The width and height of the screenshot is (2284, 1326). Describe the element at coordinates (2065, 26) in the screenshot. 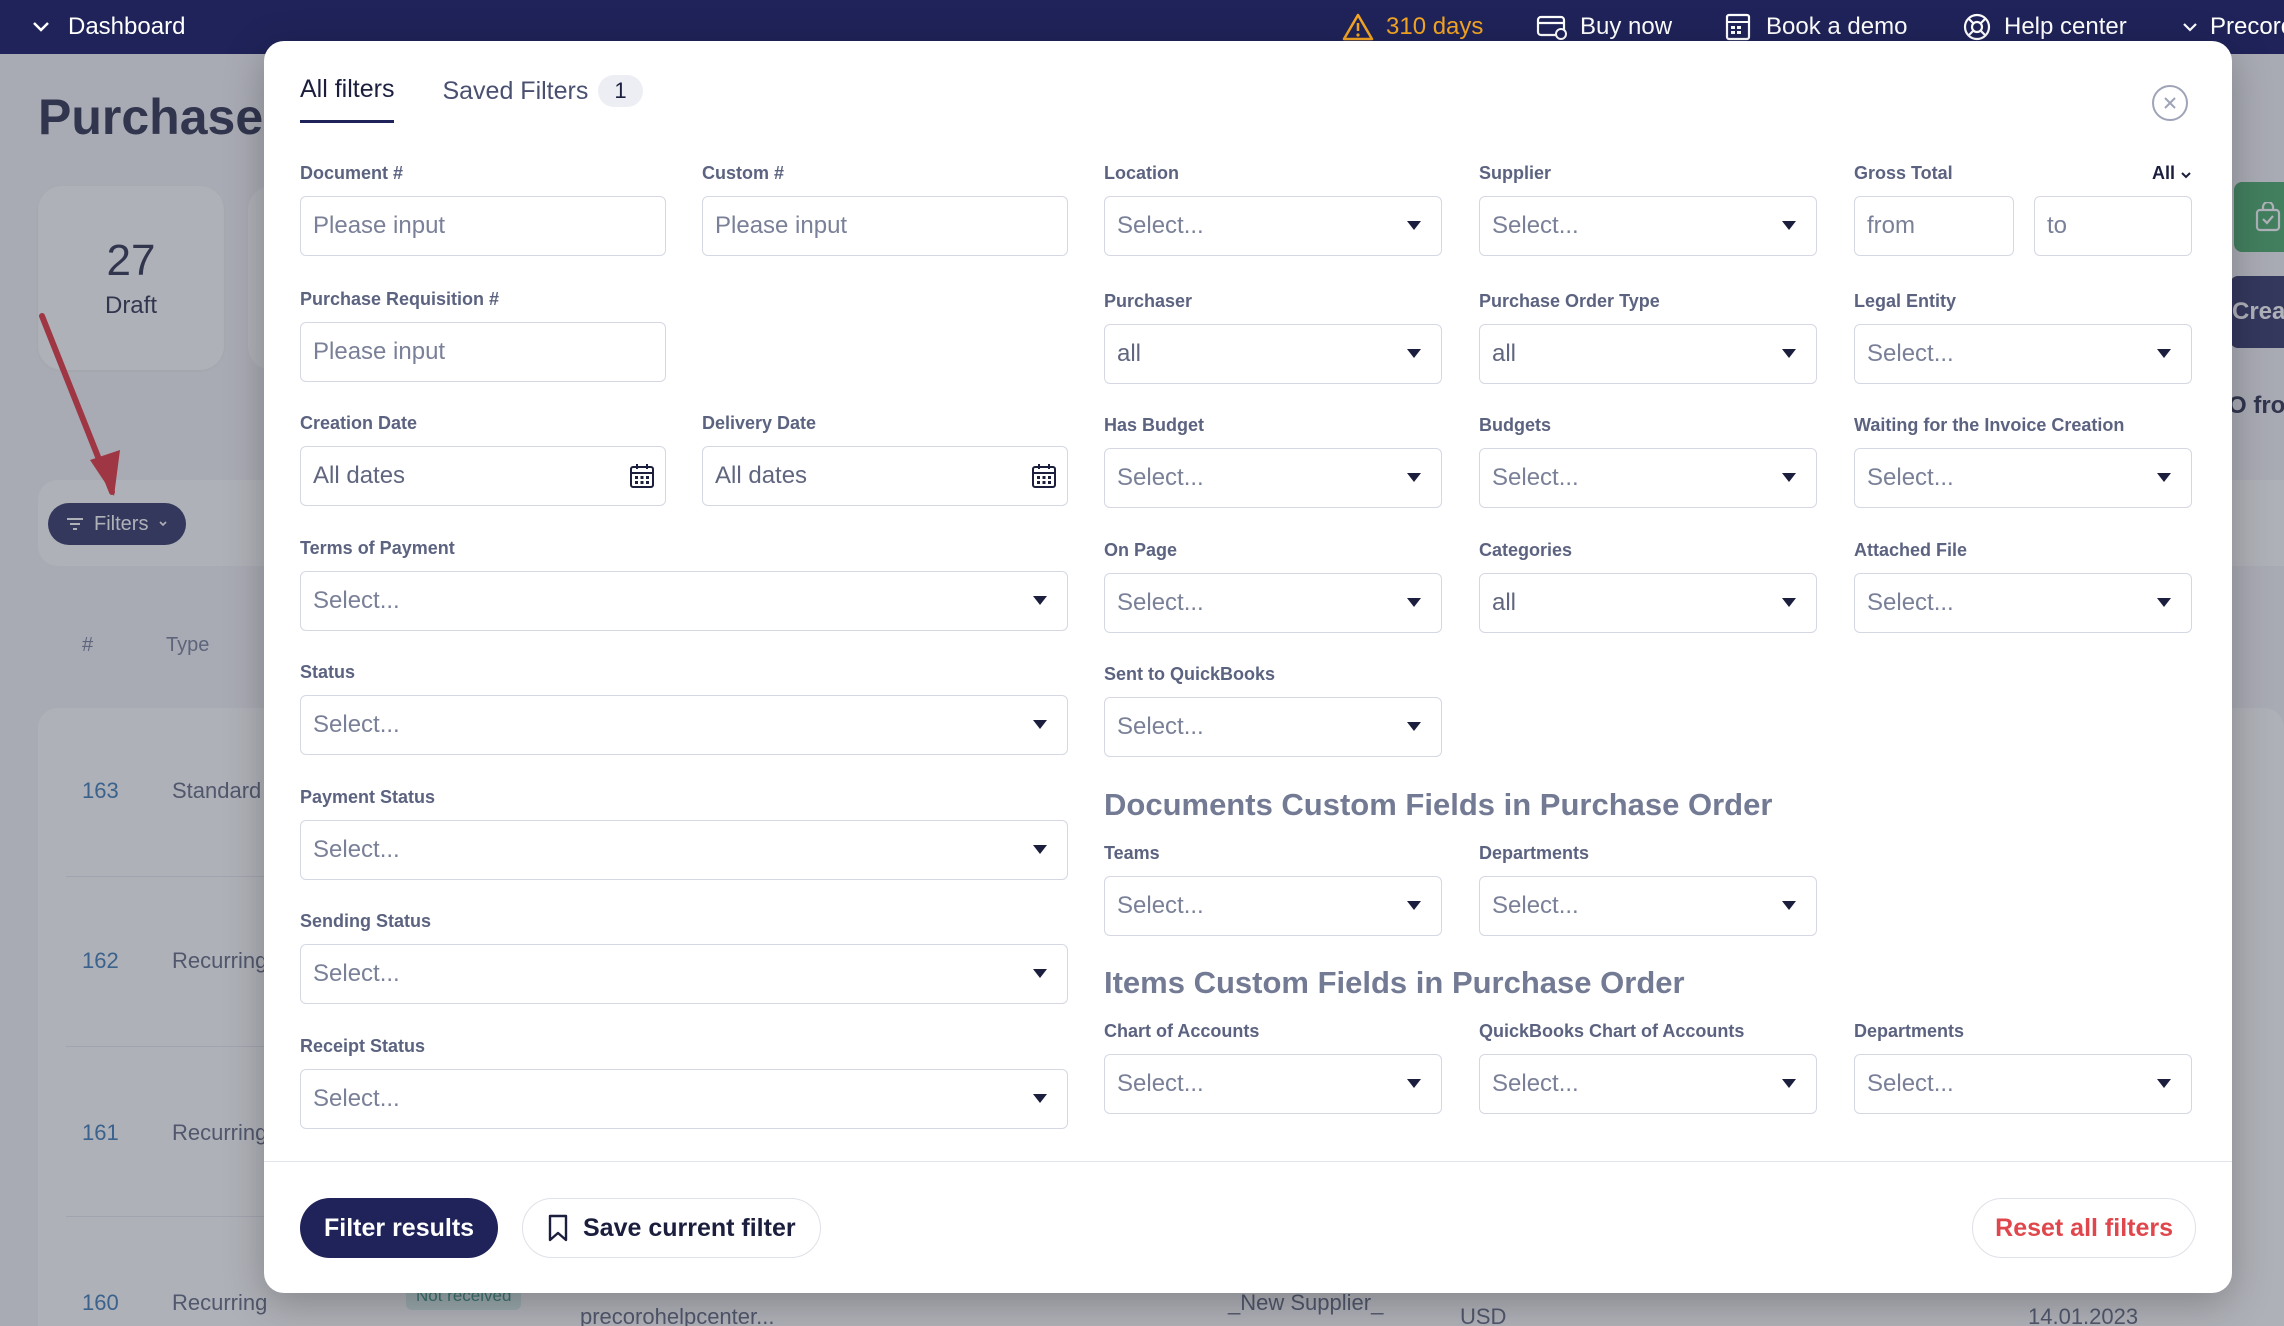

I see `help-center-label: Help center` at that location.